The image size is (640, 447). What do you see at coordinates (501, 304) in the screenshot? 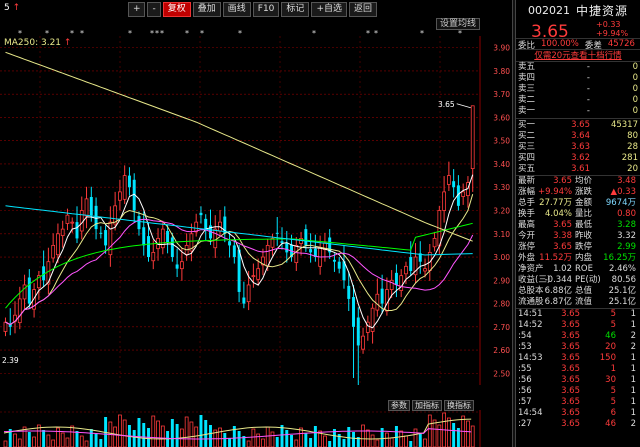
I see `y-tick-label: 2.80` at bounding box center [501, 304].